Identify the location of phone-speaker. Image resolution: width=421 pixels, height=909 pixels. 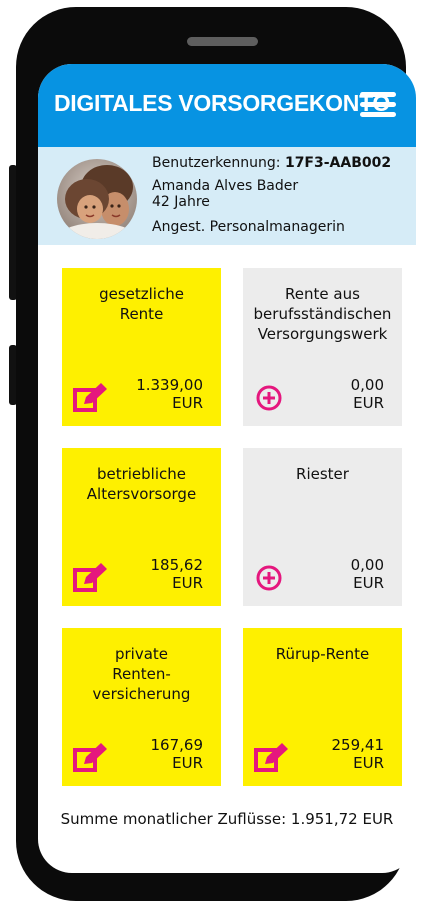
(222, 41).